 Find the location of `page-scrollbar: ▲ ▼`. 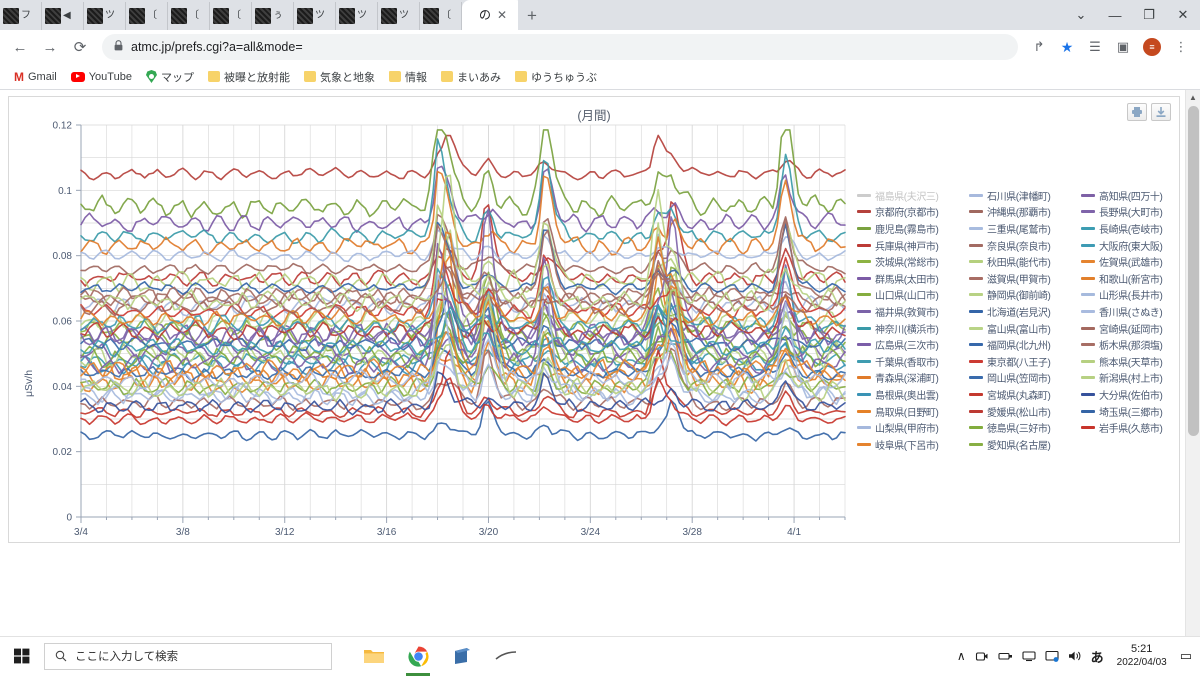

page-scrollbar: ▲ ▼ is located at coordinates (1192, 377).